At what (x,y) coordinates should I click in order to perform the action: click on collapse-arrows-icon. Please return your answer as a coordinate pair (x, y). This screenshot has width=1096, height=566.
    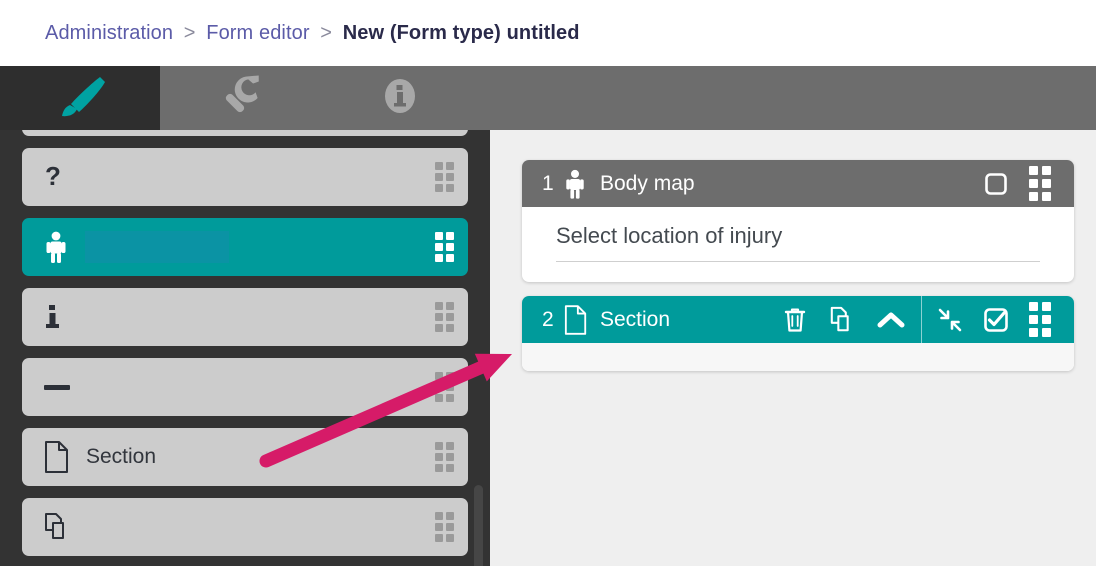
    Looking at the image, I should click on (950, 319).